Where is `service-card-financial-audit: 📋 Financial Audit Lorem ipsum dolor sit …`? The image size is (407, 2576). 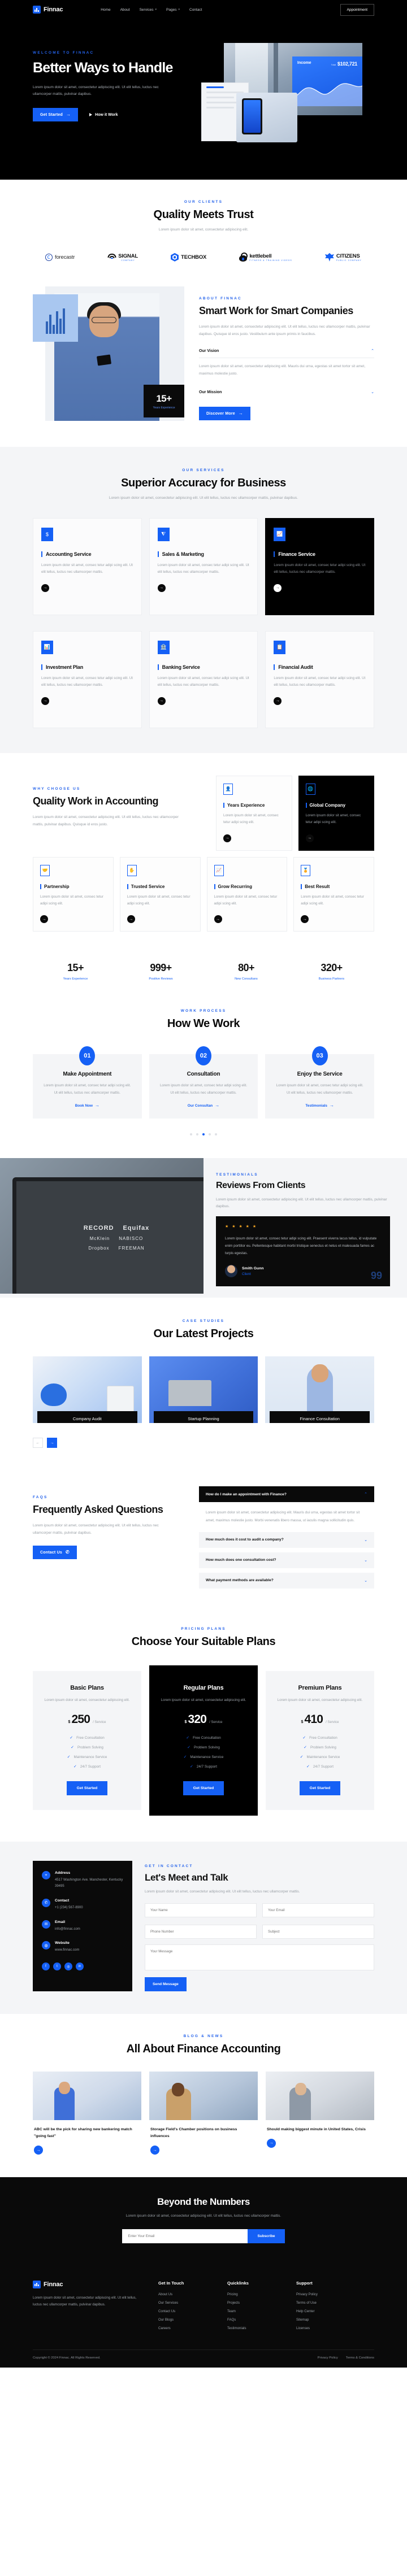
service-card-financial-audit: 📋 Financial Audit Lorem ipsum dolor sit … is located at coordinates (319, 679).